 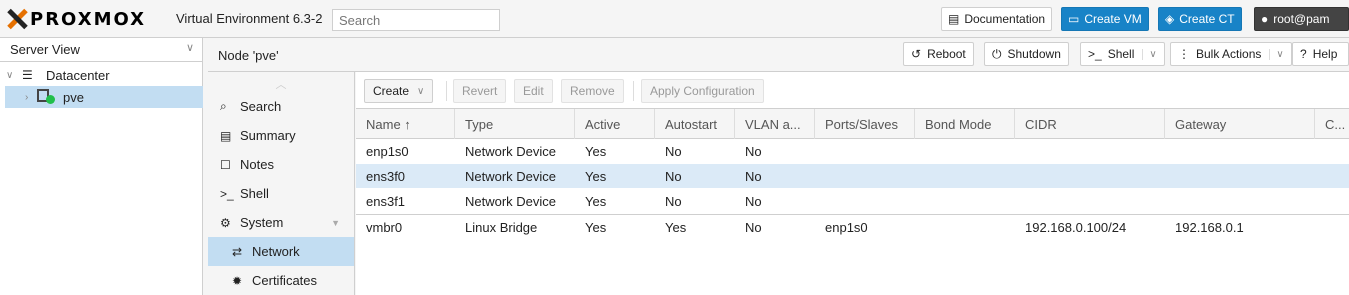 What do you see at coordinates (1122, 54) in the screenshot?
I see `shell-button: >_ Shell ∨` at bounding box center [1122, 54].